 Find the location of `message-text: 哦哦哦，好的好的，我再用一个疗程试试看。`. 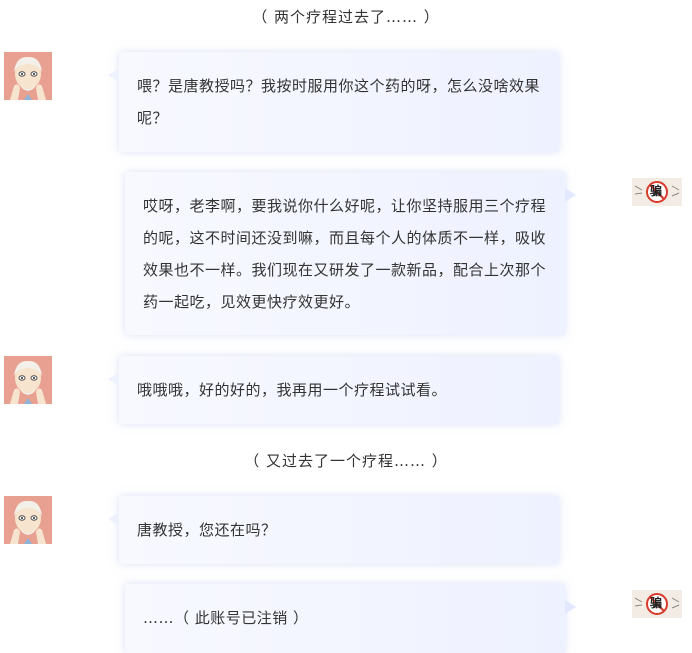

message-text: 哦哦哦，好的好的，我再用一个疗程试试看。 is located at coordinates (292, 390).